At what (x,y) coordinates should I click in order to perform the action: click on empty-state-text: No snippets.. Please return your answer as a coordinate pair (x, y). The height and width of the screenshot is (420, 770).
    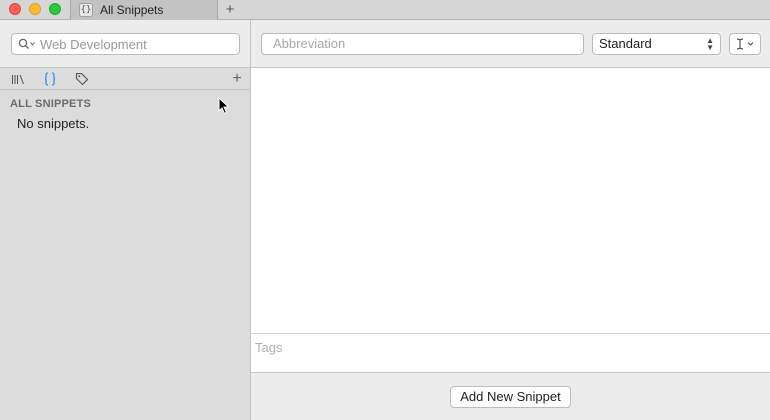
    Looking at the image, I should click on (53, 123).